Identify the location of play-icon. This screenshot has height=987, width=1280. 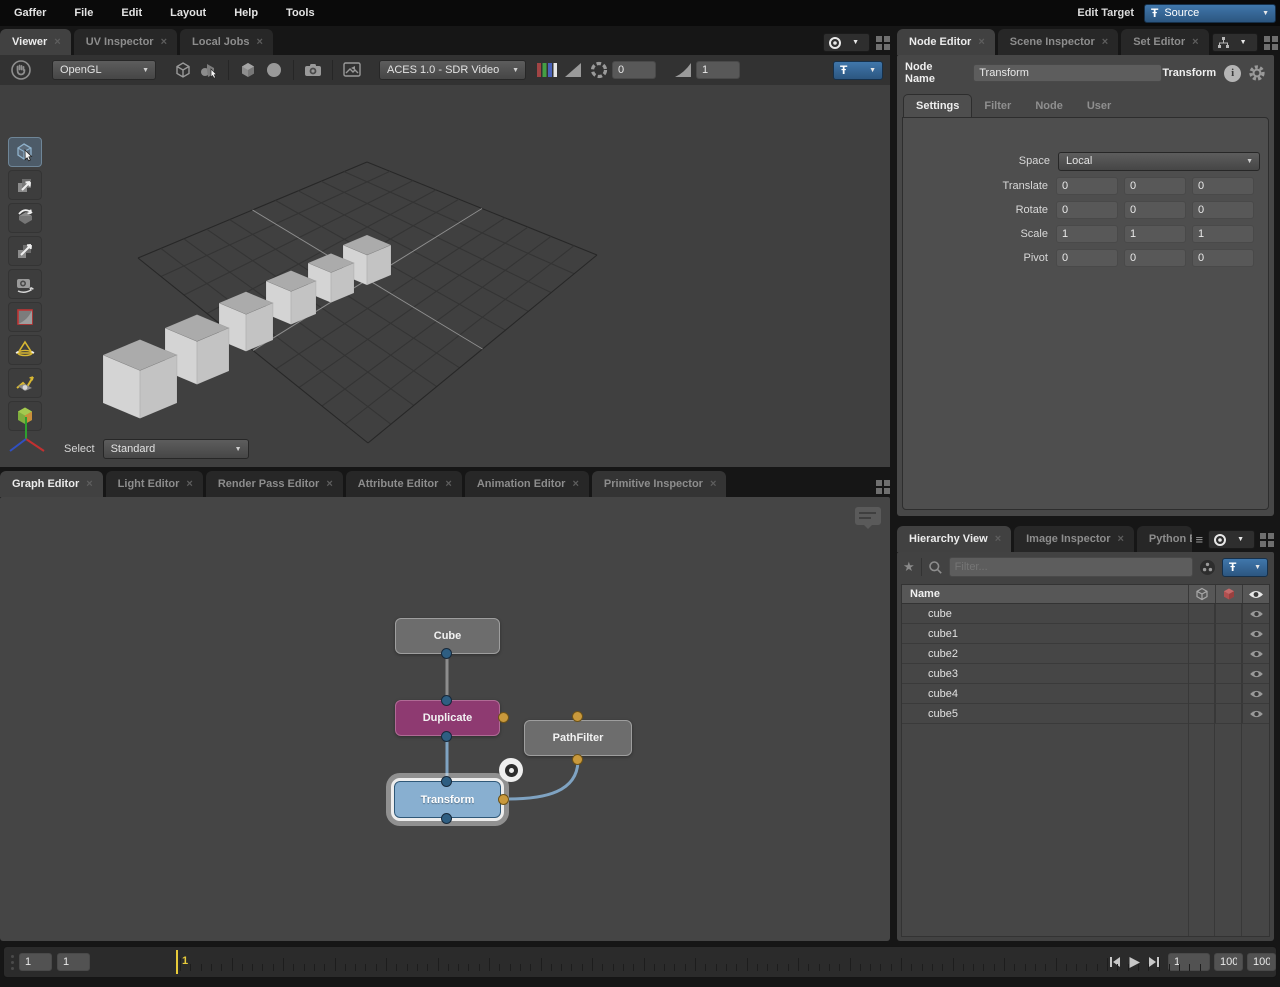
(1134, 962).